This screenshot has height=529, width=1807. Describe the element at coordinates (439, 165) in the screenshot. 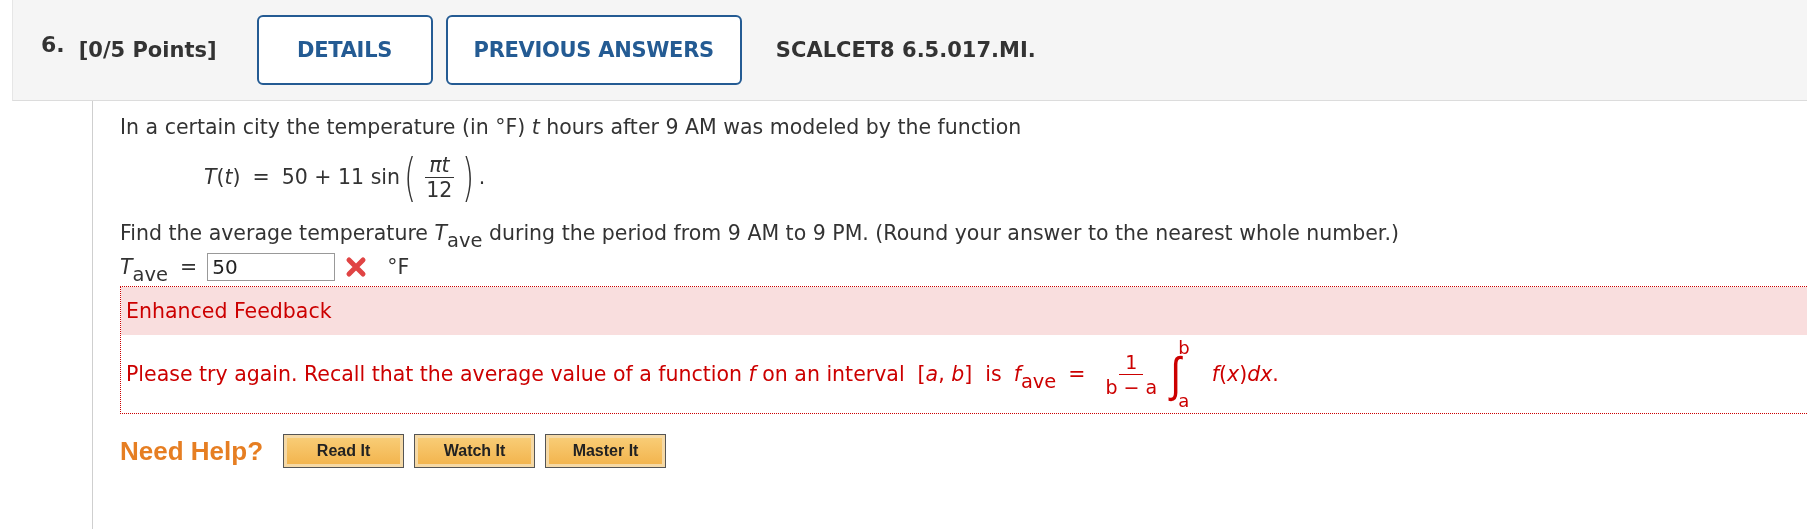

I see `numerator: πt` at that location.